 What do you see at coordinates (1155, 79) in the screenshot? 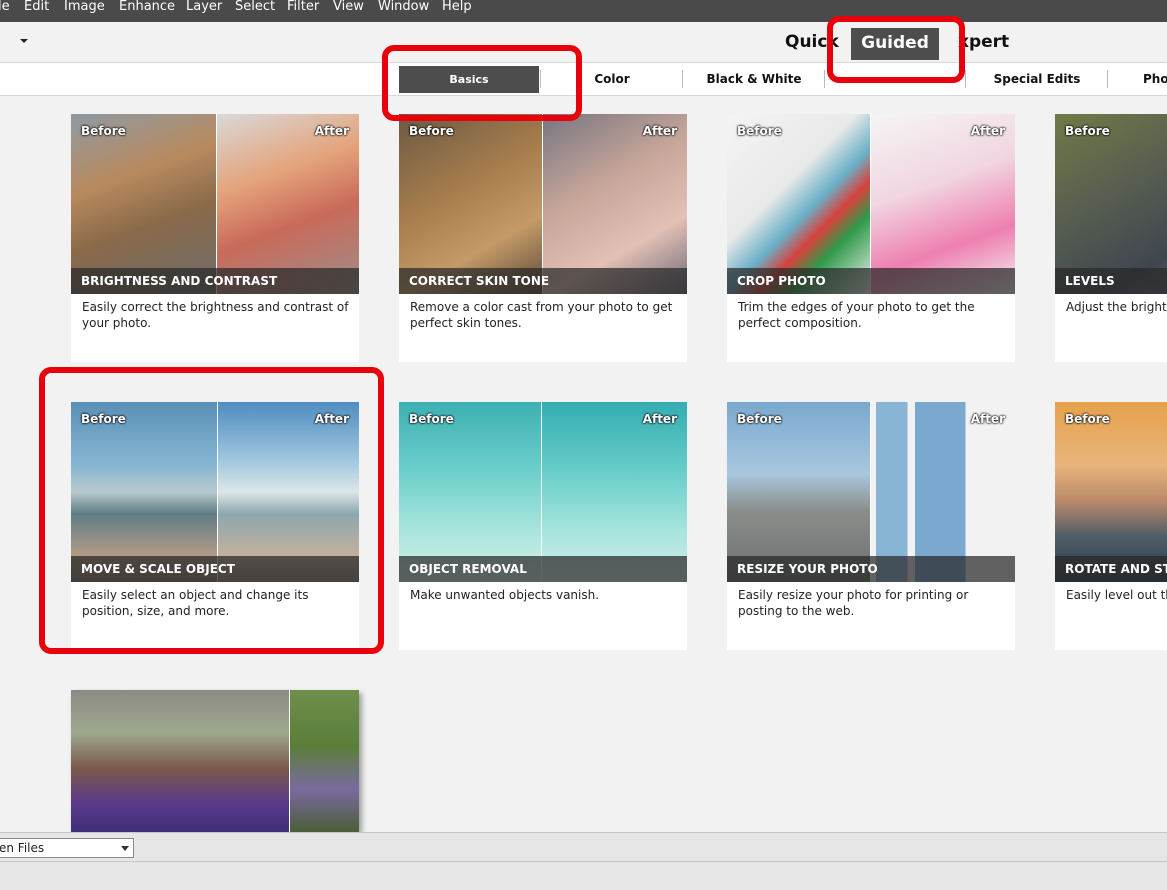
I see `tab-photo: Pho` at bounding box center [1155, 79].